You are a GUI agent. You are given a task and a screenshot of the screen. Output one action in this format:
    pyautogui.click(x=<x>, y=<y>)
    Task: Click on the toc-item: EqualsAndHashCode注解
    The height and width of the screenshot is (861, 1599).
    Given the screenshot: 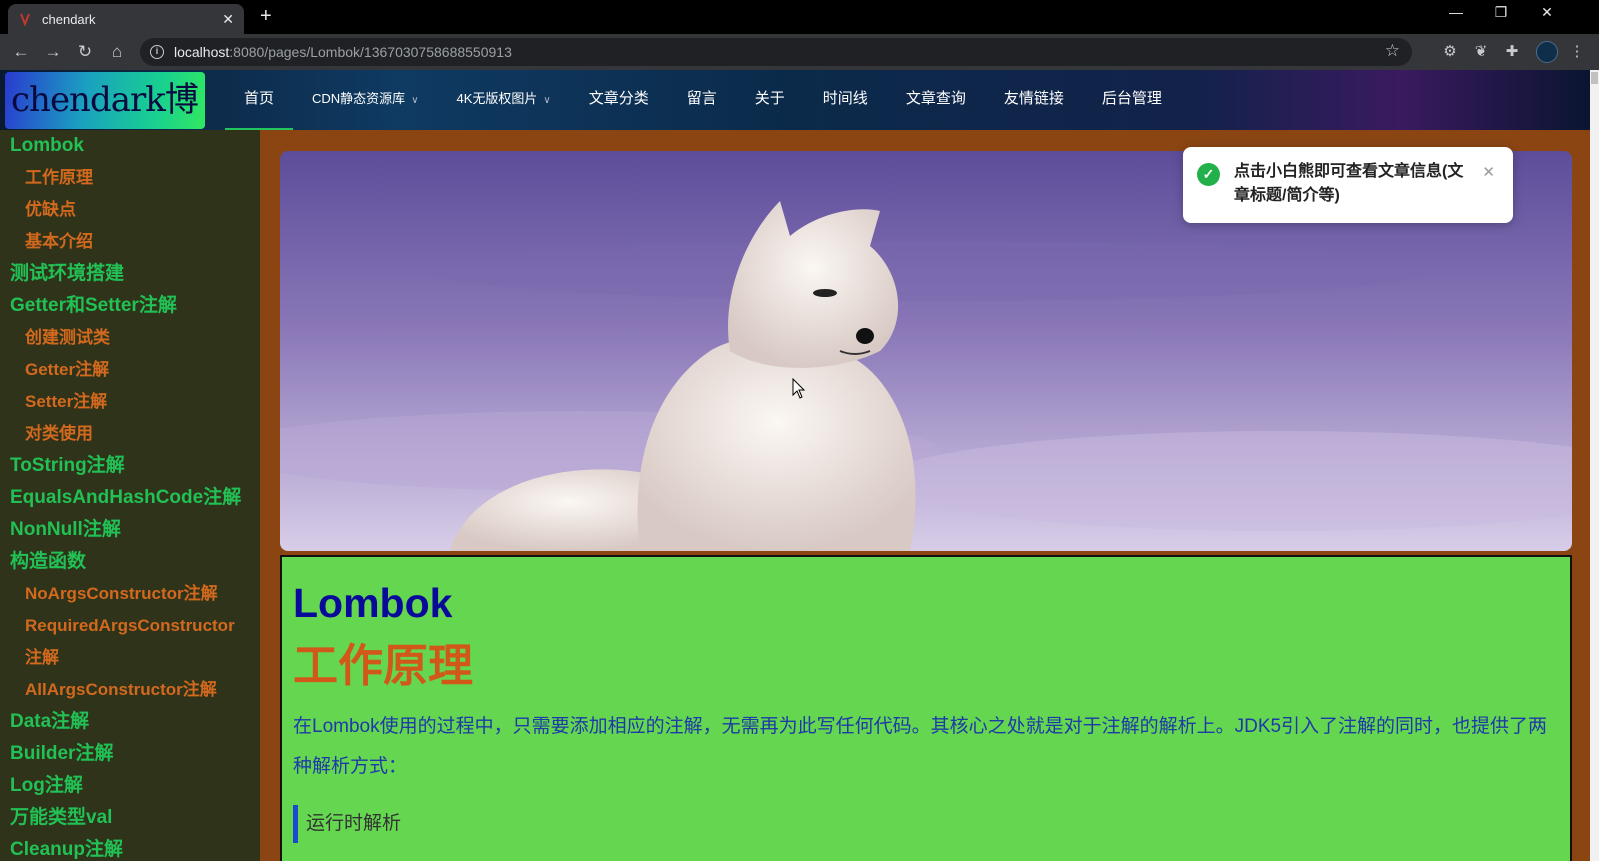 What is the action you would take?
    pyautogui.click(x=130, y=498)
    